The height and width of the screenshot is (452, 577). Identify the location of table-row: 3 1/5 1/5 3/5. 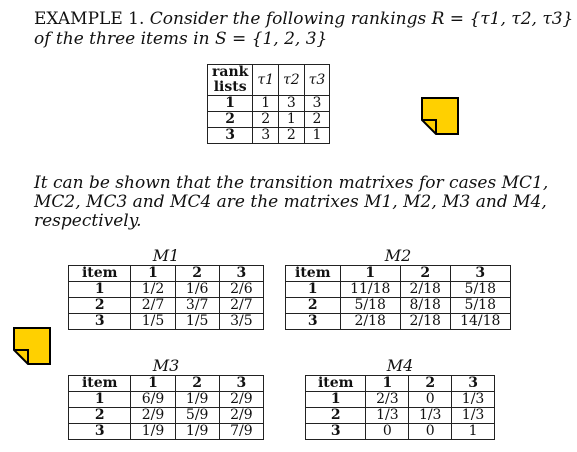
(166, 321).